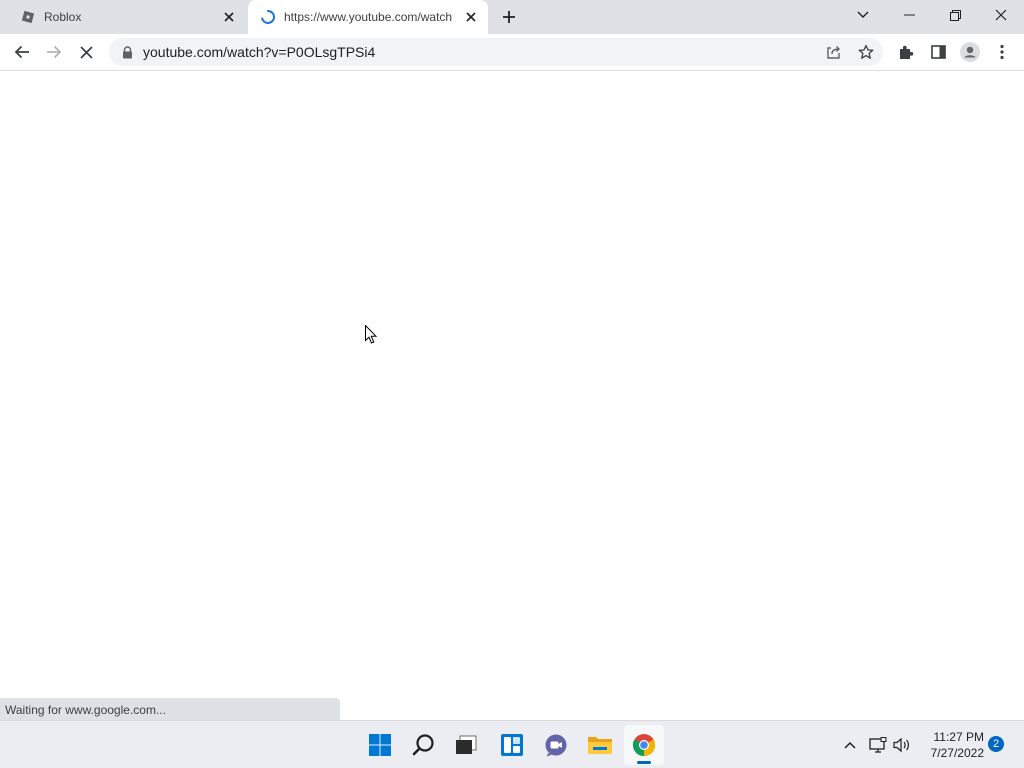  I want to click on arrow-left-icon, so click(21, 52).